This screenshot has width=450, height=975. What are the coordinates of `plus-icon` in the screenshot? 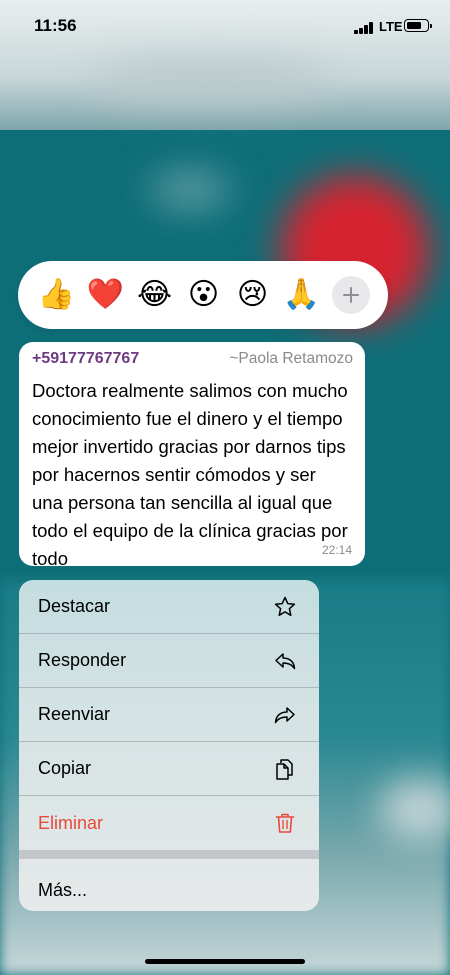 It's located at (351, 295).